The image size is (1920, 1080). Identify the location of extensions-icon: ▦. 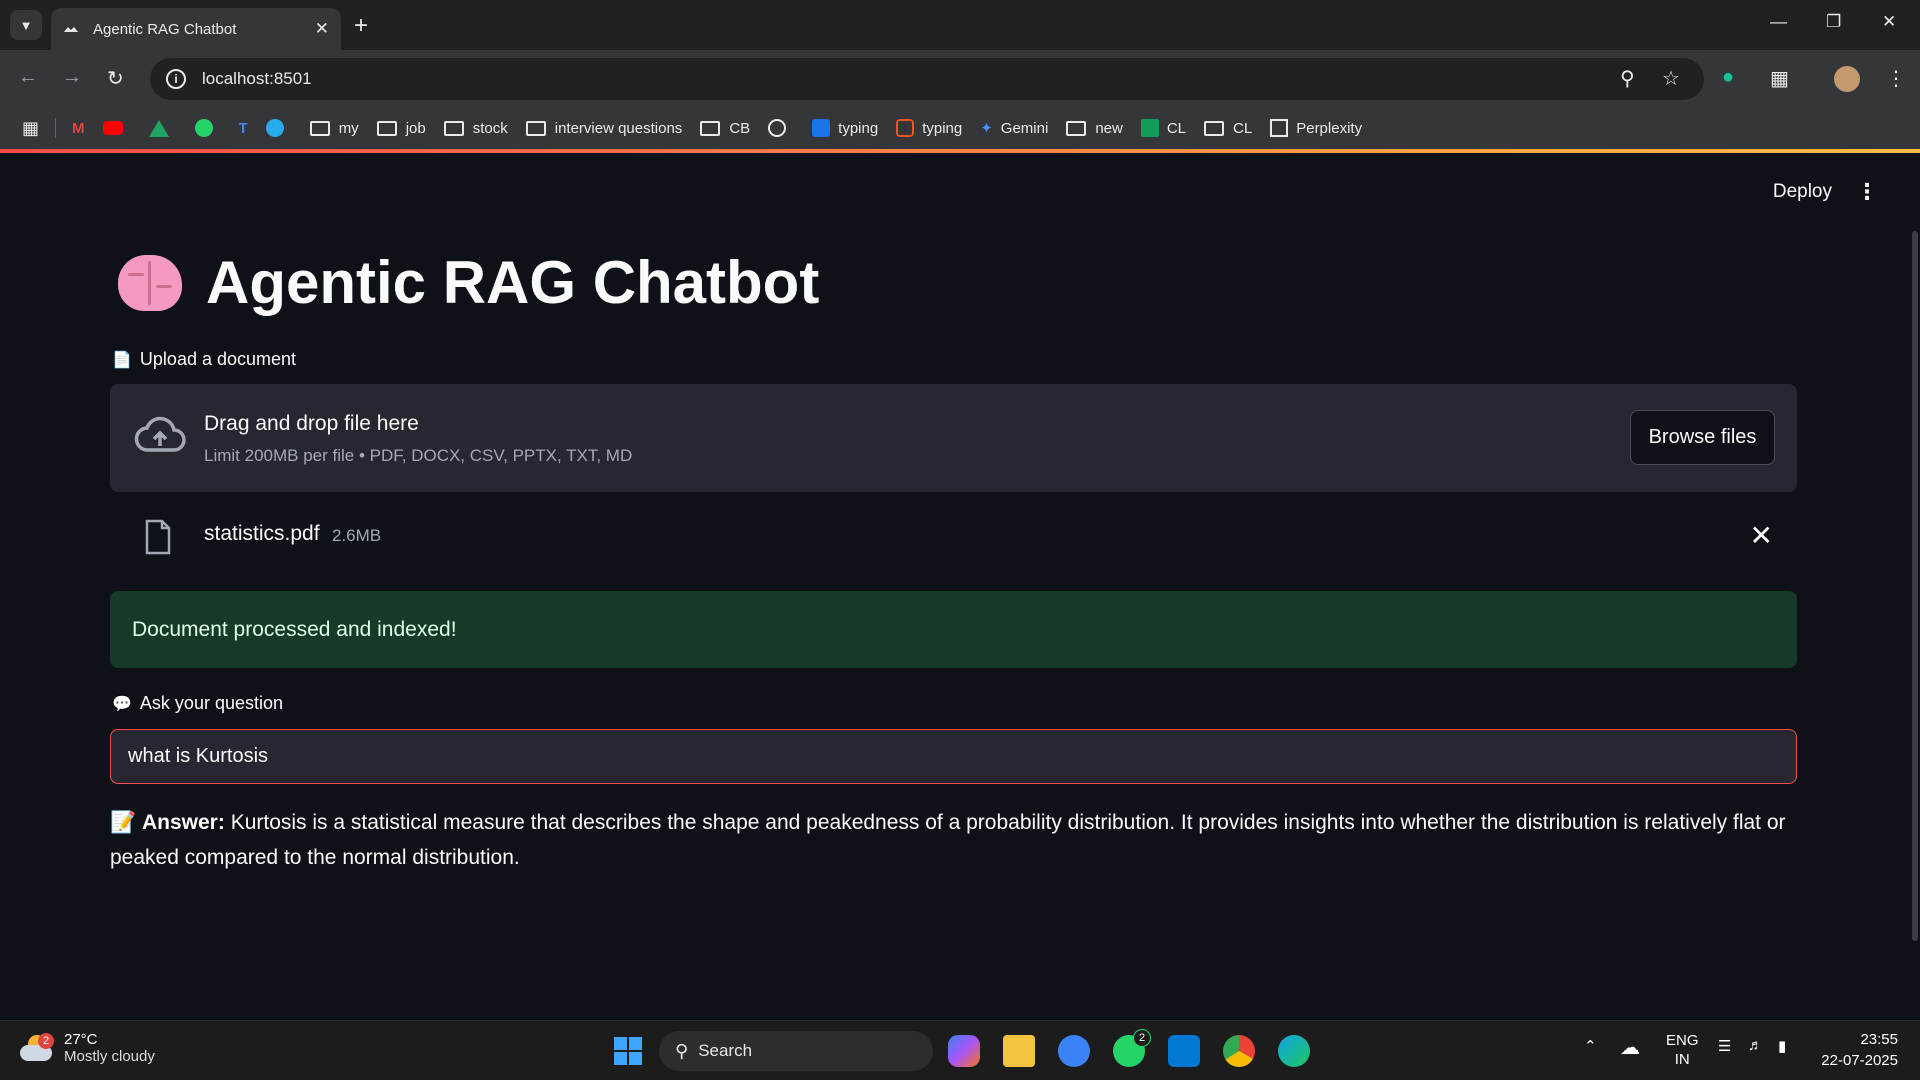
(1779, 78).